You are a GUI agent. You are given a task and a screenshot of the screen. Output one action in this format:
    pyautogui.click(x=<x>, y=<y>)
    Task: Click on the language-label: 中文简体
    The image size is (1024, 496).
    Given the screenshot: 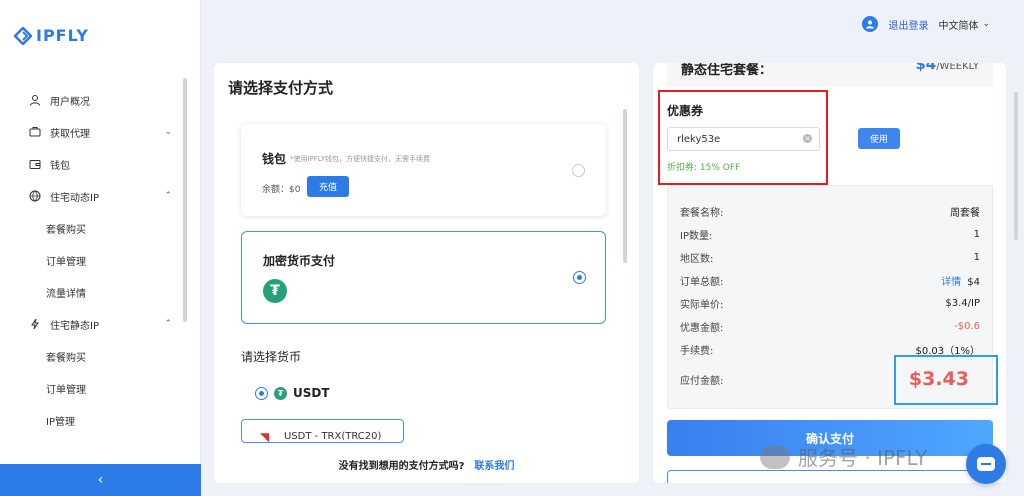 What is the action you would take?
    pyautogui.click(x=958, y=26)
    